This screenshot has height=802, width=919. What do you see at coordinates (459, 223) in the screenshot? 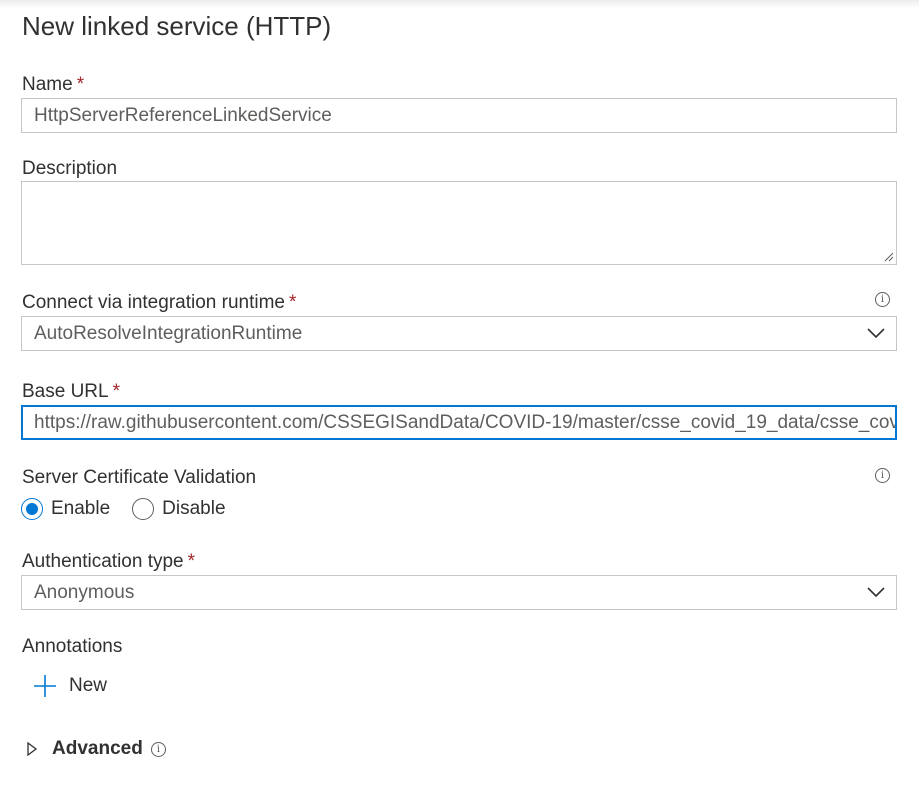
I see `description-textarea` at bounding box center [459, 223].